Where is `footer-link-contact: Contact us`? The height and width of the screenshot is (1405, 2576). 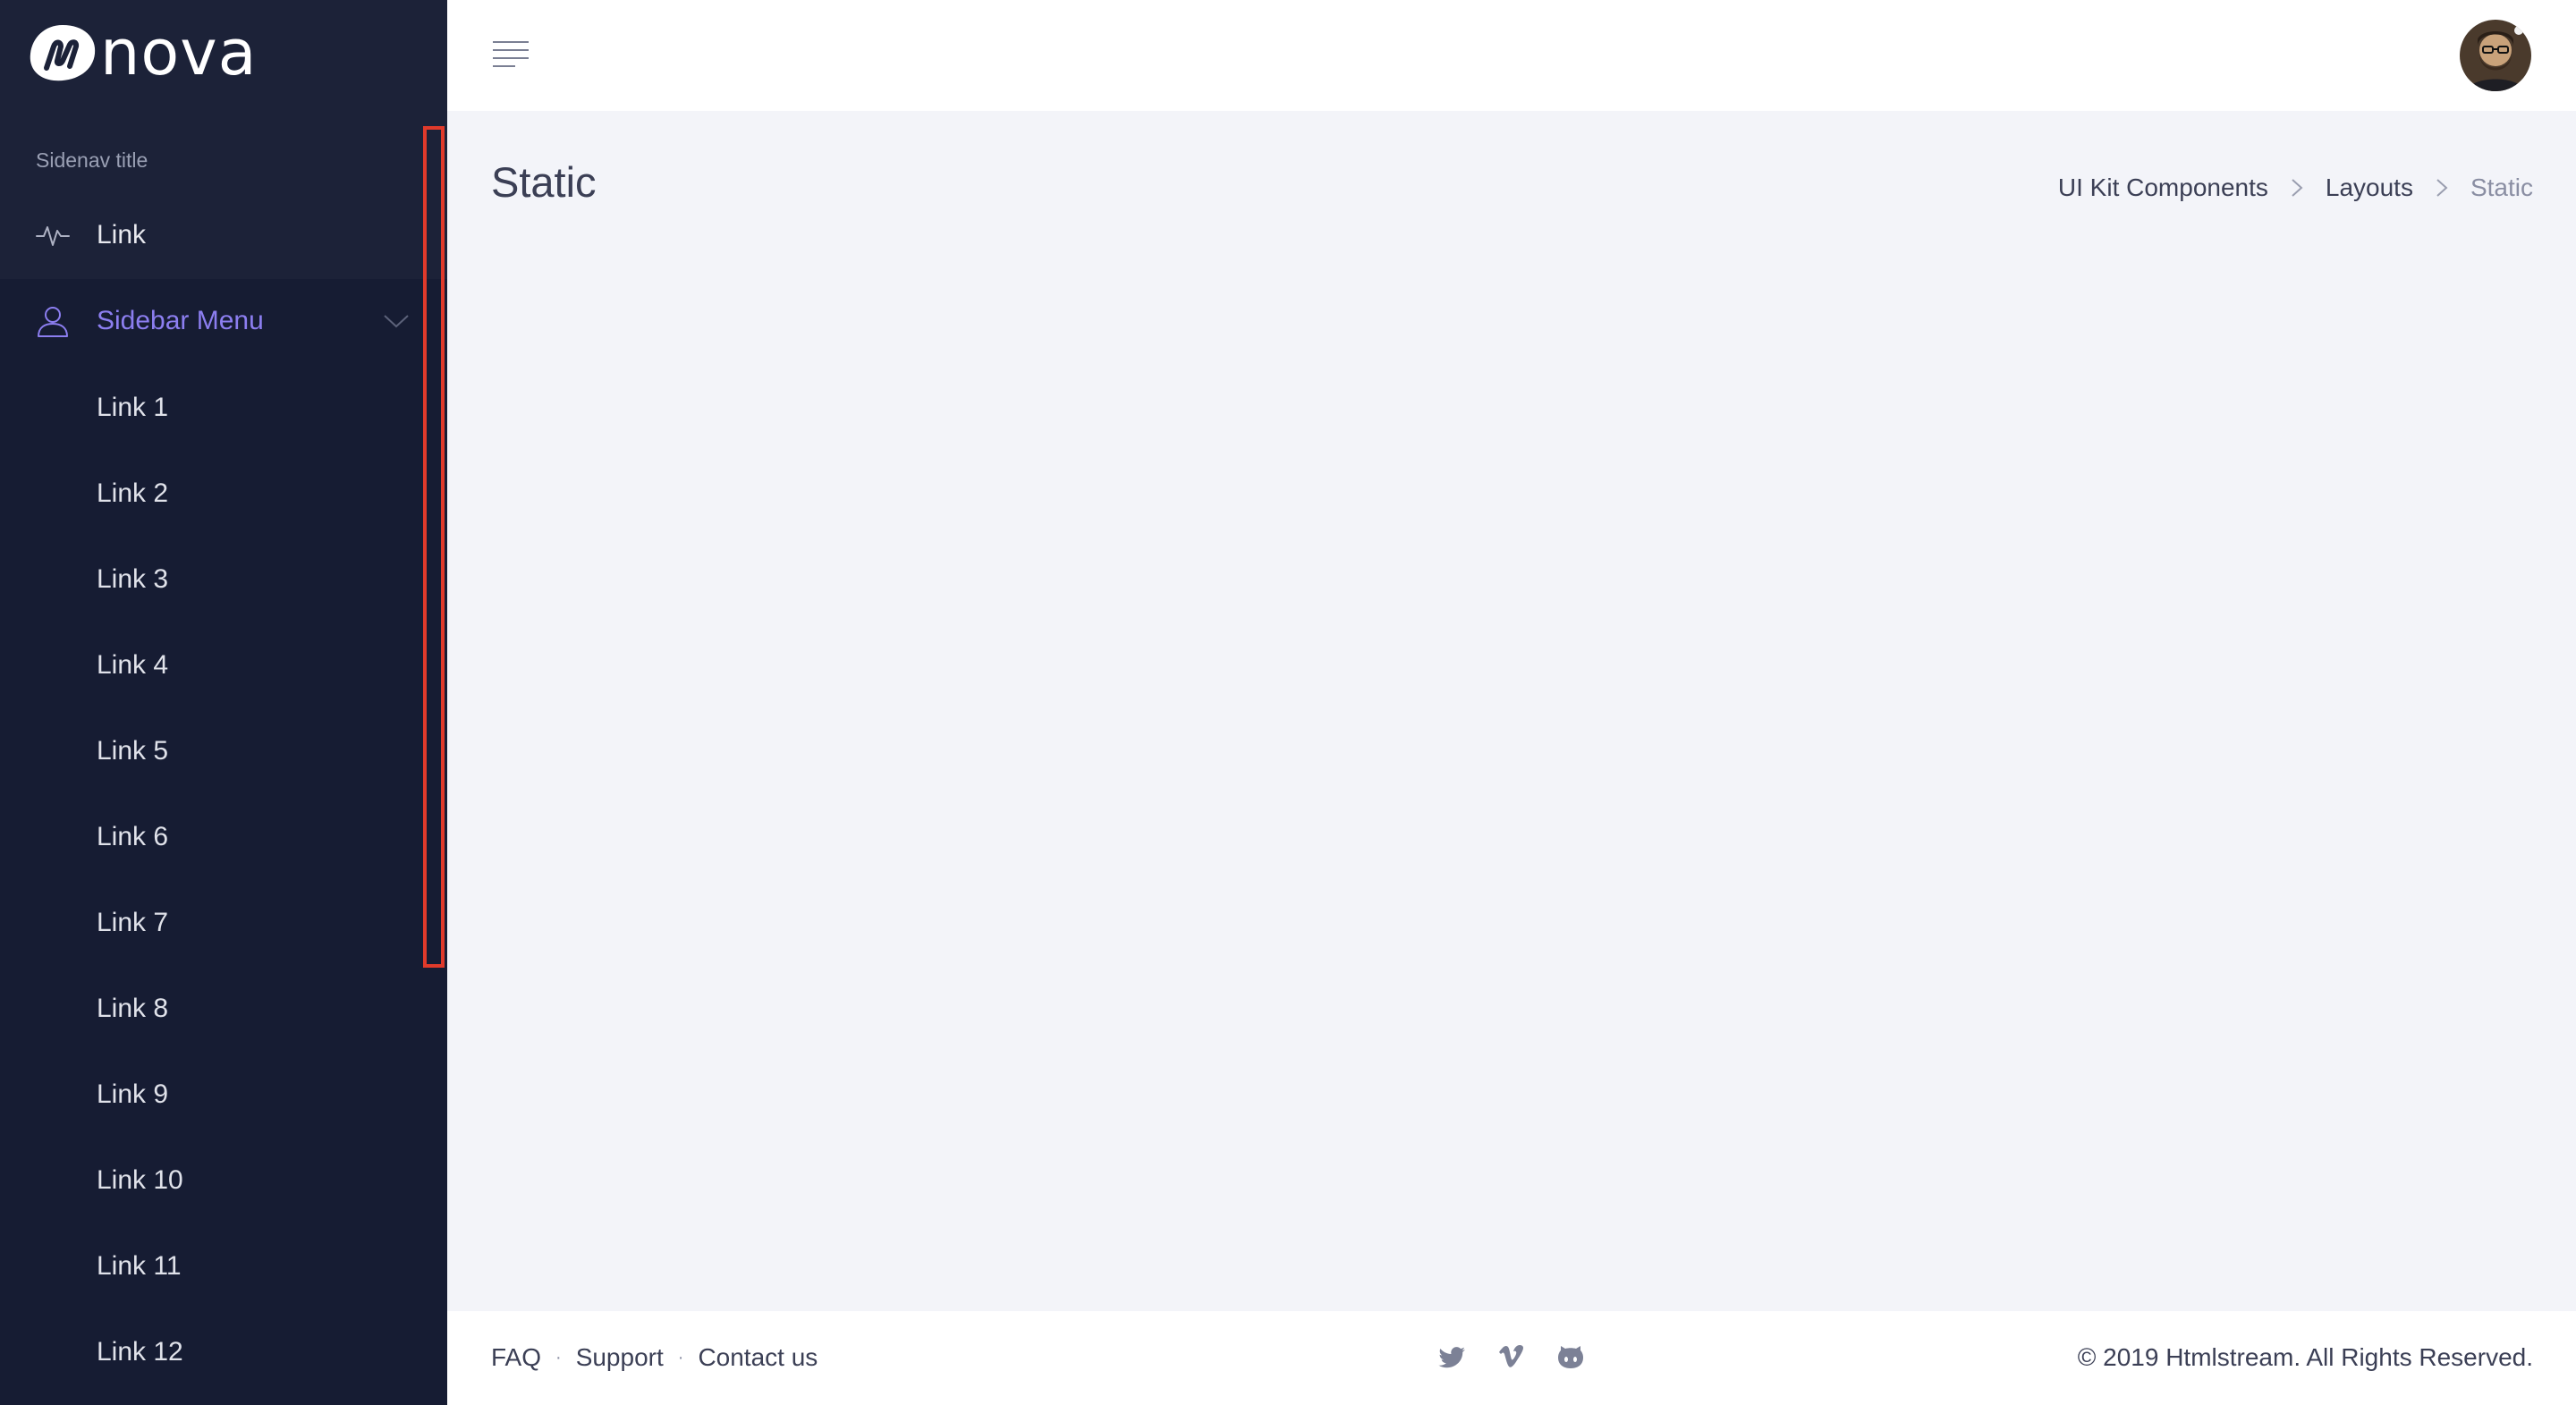 footer-link-contact: Contact us is located at coordinates (758, 1358).